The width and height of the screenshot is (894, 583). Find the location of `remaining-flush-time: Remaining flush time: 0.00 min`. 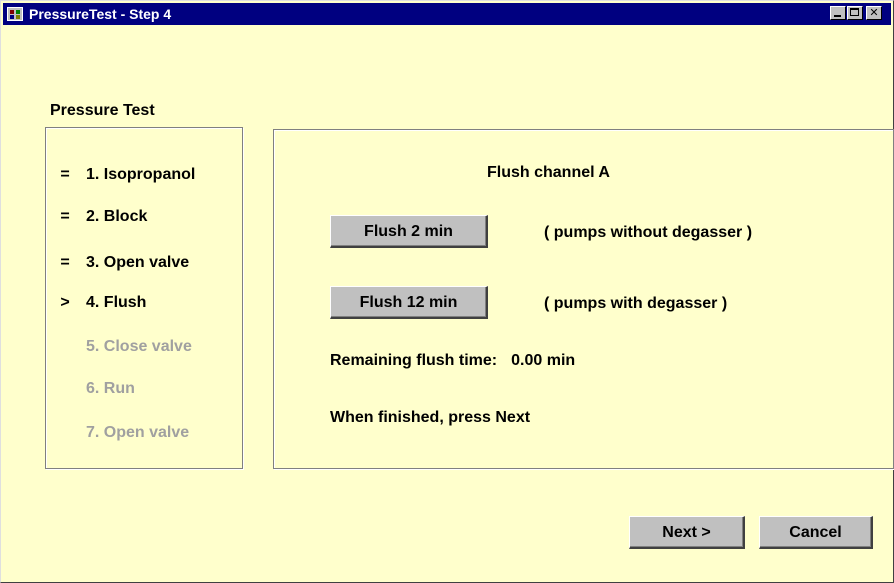

remaining-flush-time: Remaining flush time: 0.00 min is located at coordinates (452, 361).